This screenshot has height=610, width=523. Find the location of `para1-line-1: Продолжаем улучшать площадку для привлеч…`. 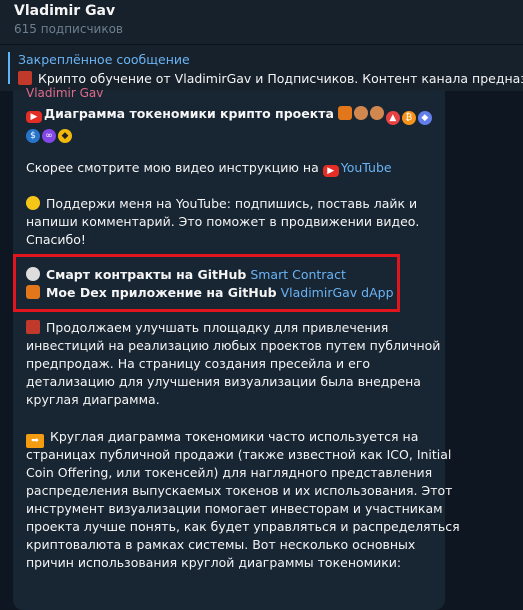

para1-line-1: Продолжаем улучшать площадку для привлеч… is located at coordinates (207, 327).